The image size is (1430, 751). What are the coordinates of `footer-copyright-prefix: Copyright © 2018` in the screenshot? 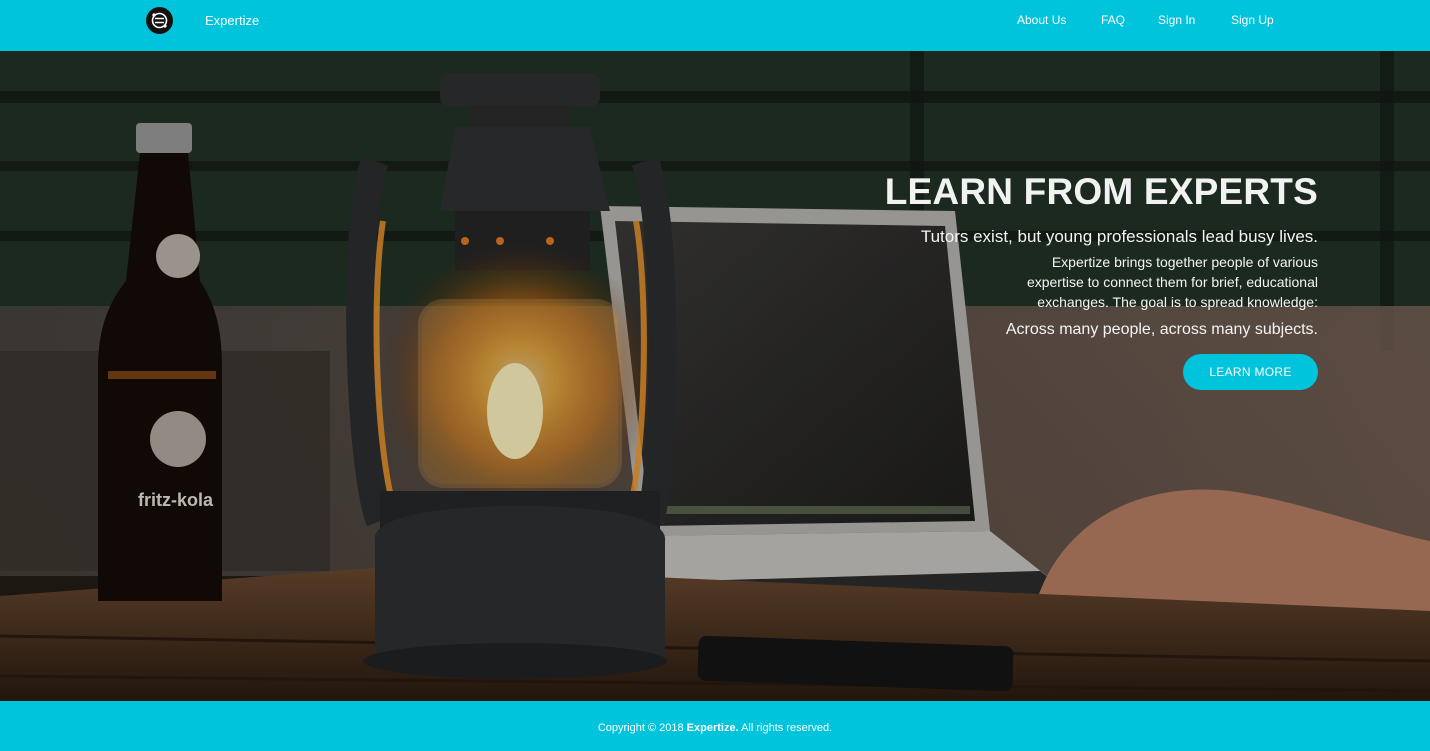 It's located at (640, 728).